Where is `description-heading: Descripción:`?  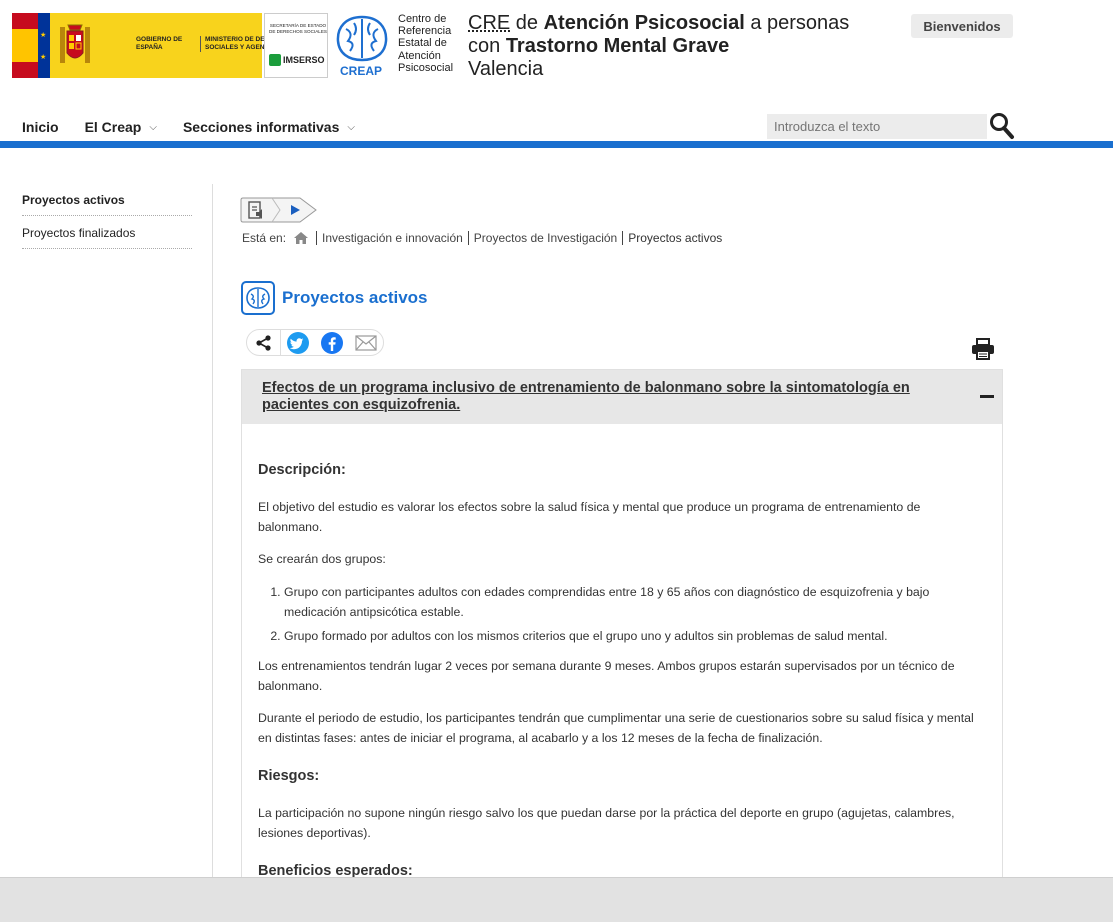 description-heading: Descripción: is located at coordinates (302, 470).